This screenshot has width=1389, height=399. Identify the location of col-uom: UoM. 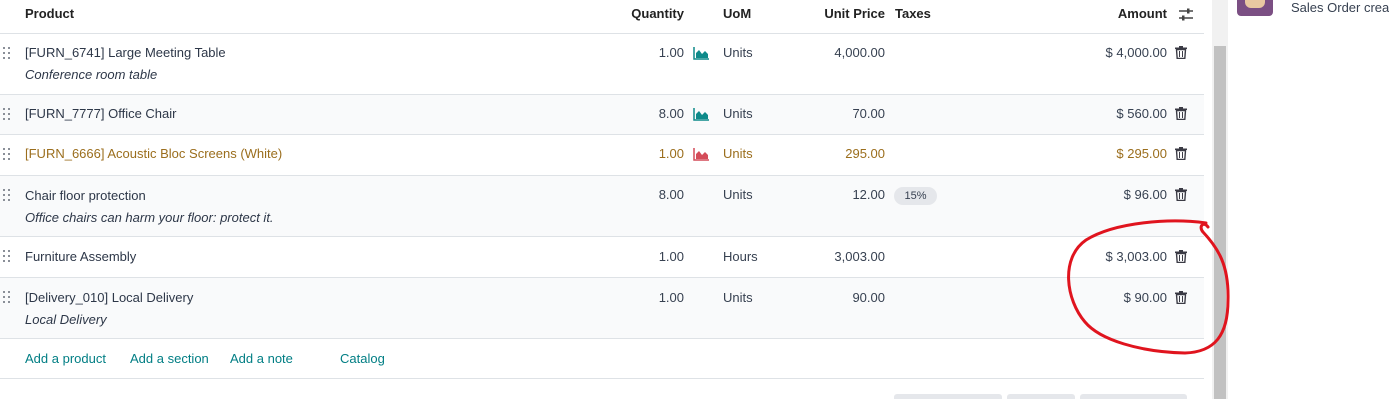
(737, 13).